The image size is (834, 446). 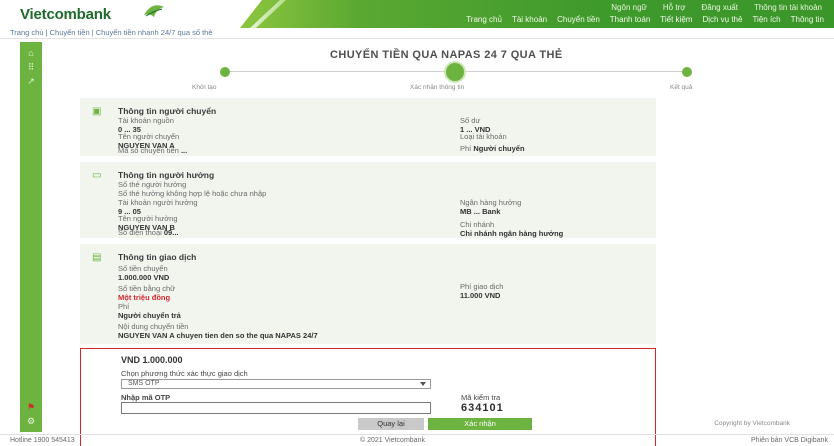 I want to click on step-1-label: Khởi tạo, so click(x=204, y=87).